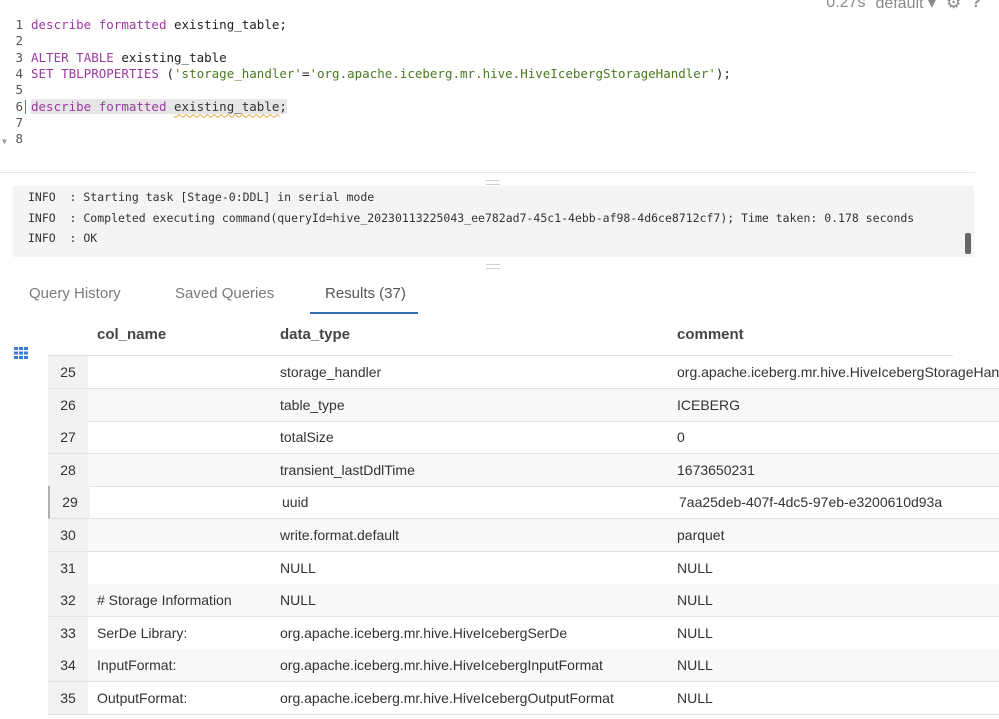 This screenshot has width=999, height=719. Describe the element at coordinates (846, 5) in the screenshot. I see `execution-time: 0.27s` at that location.